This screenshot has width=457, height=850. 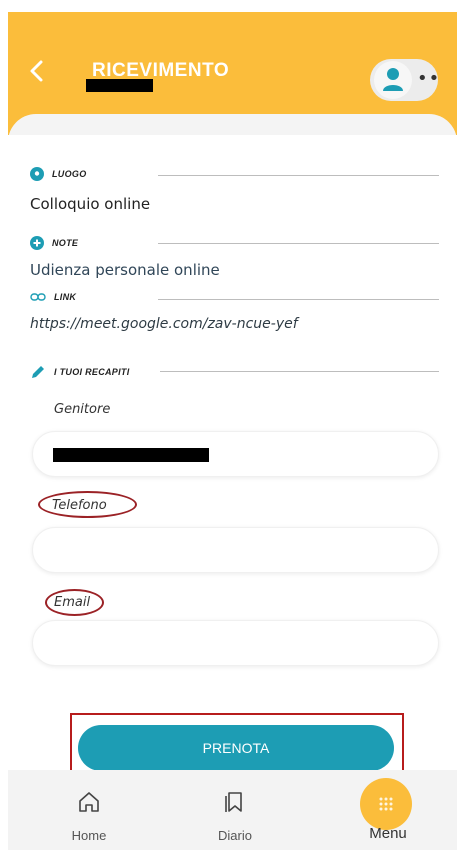 I want to click on more-dots-icon: ••, so click(x=429, y=78).